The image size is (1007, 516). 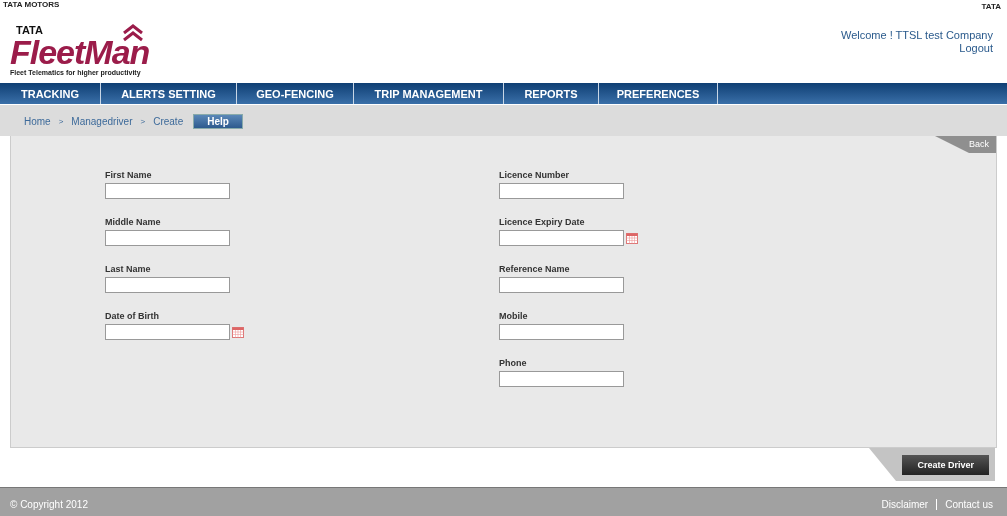 I want to click on field-label: Middle Name, so click(x=133, y=222).